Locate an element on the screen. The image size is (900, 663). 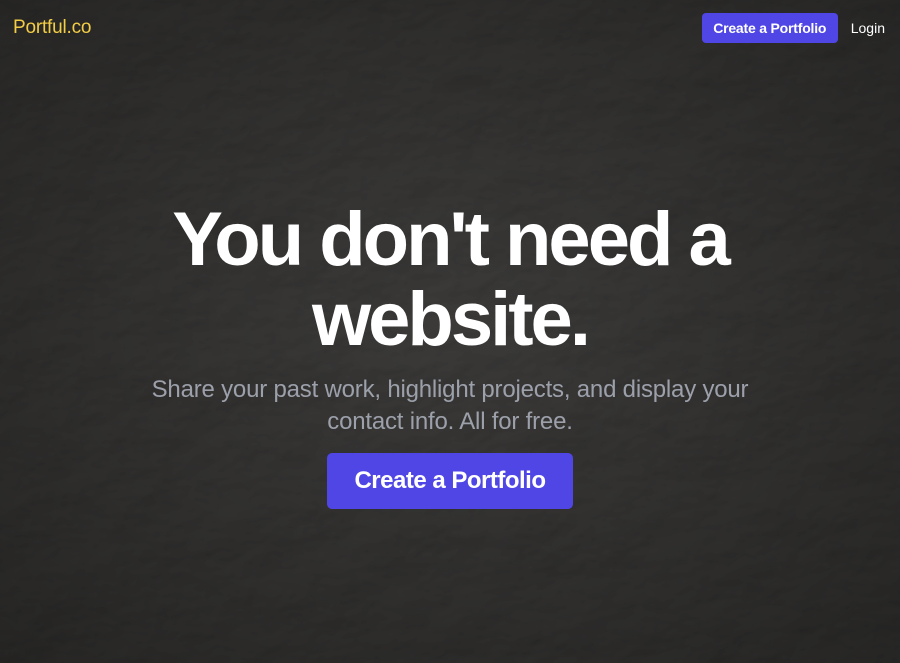
hero-create-portfolio-button: Create a Portfolio is located at coordinates (450, 481).